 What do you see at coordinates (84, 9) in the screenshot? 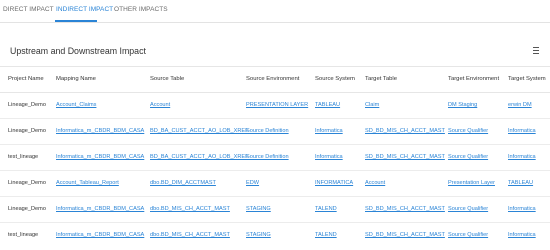
I see `tab-indirect-impact: INDIRECT IMPACT` at bounding box center [84, 9].